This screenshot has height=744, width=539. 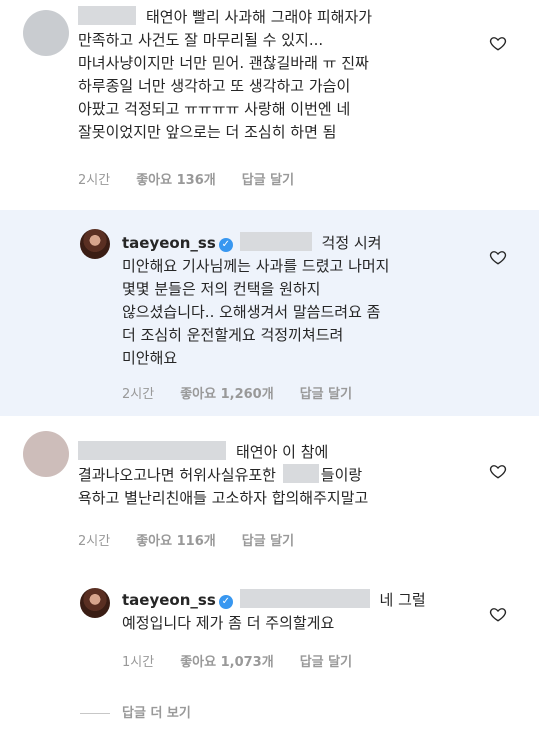 I want to click on comment-meta: 2시간 좋아요 136개 답글 달기, so click(x=199, y=178).